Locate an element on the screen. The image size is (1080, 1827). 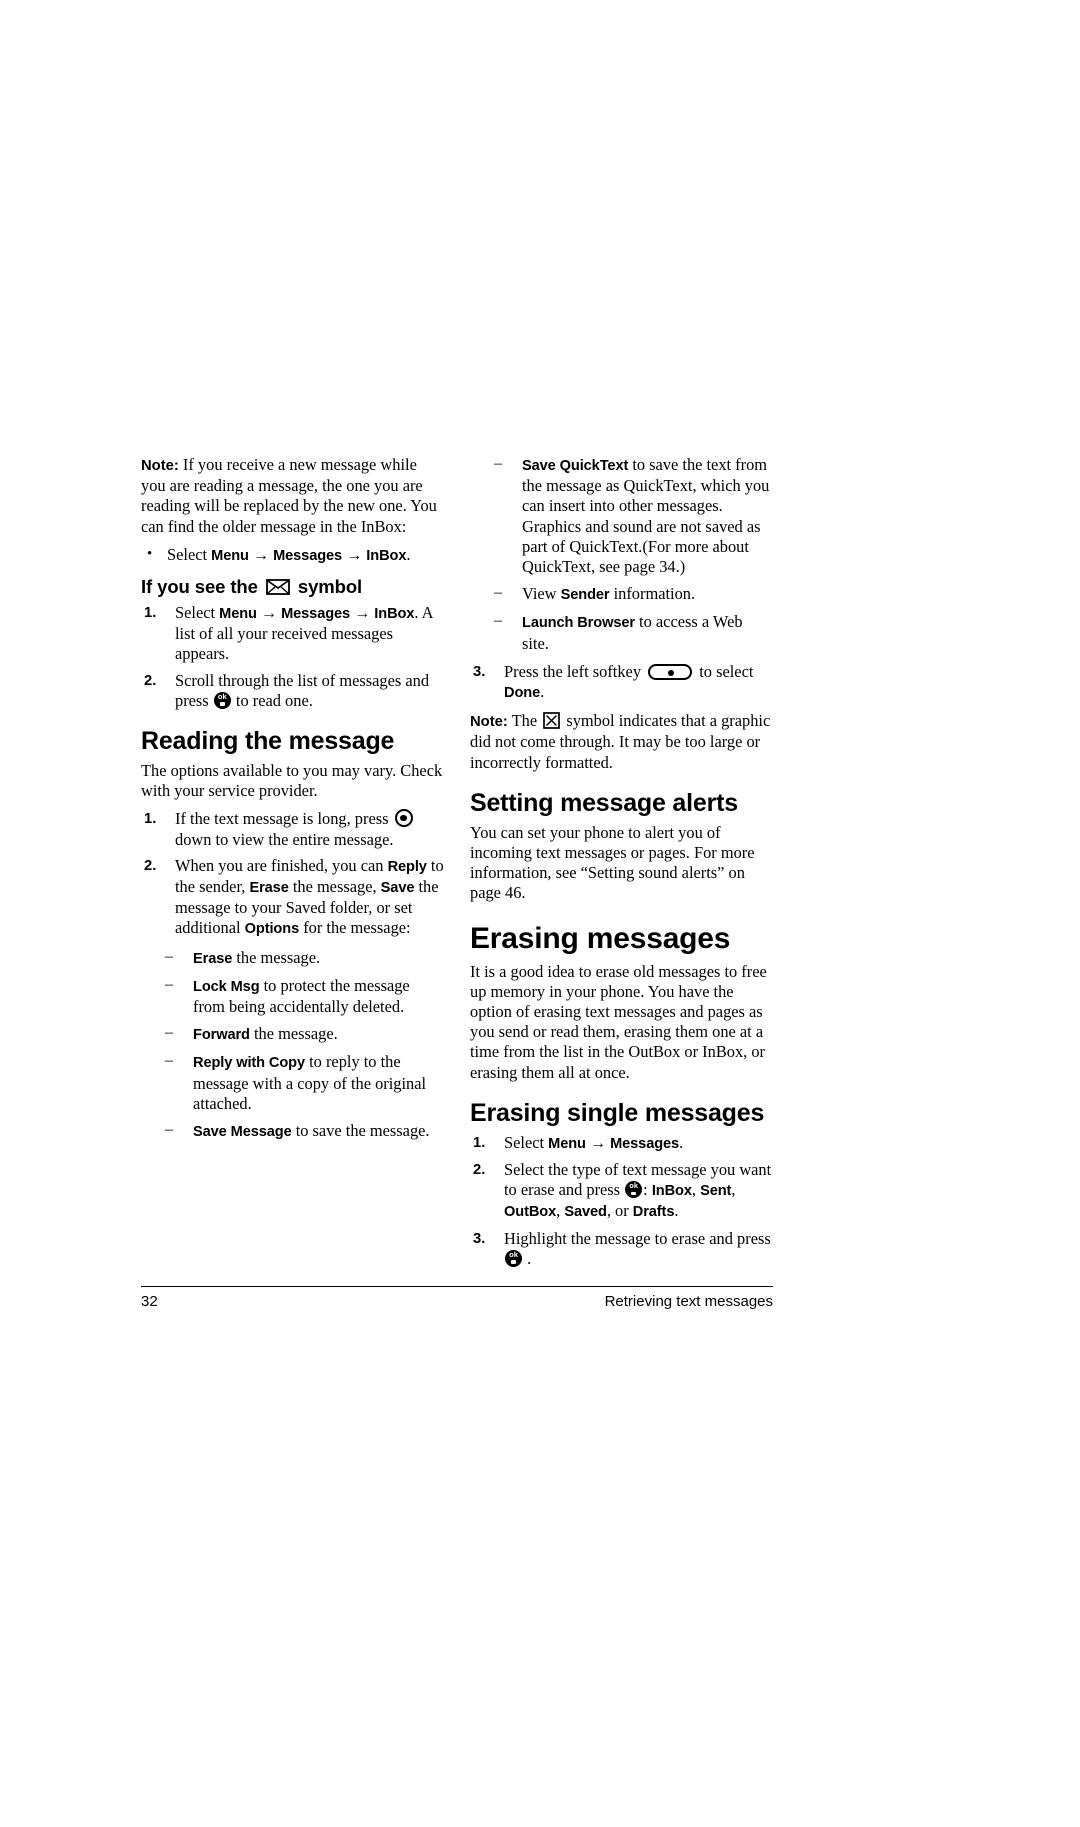
step-text-after: . is located at coordinates (529, 1258).